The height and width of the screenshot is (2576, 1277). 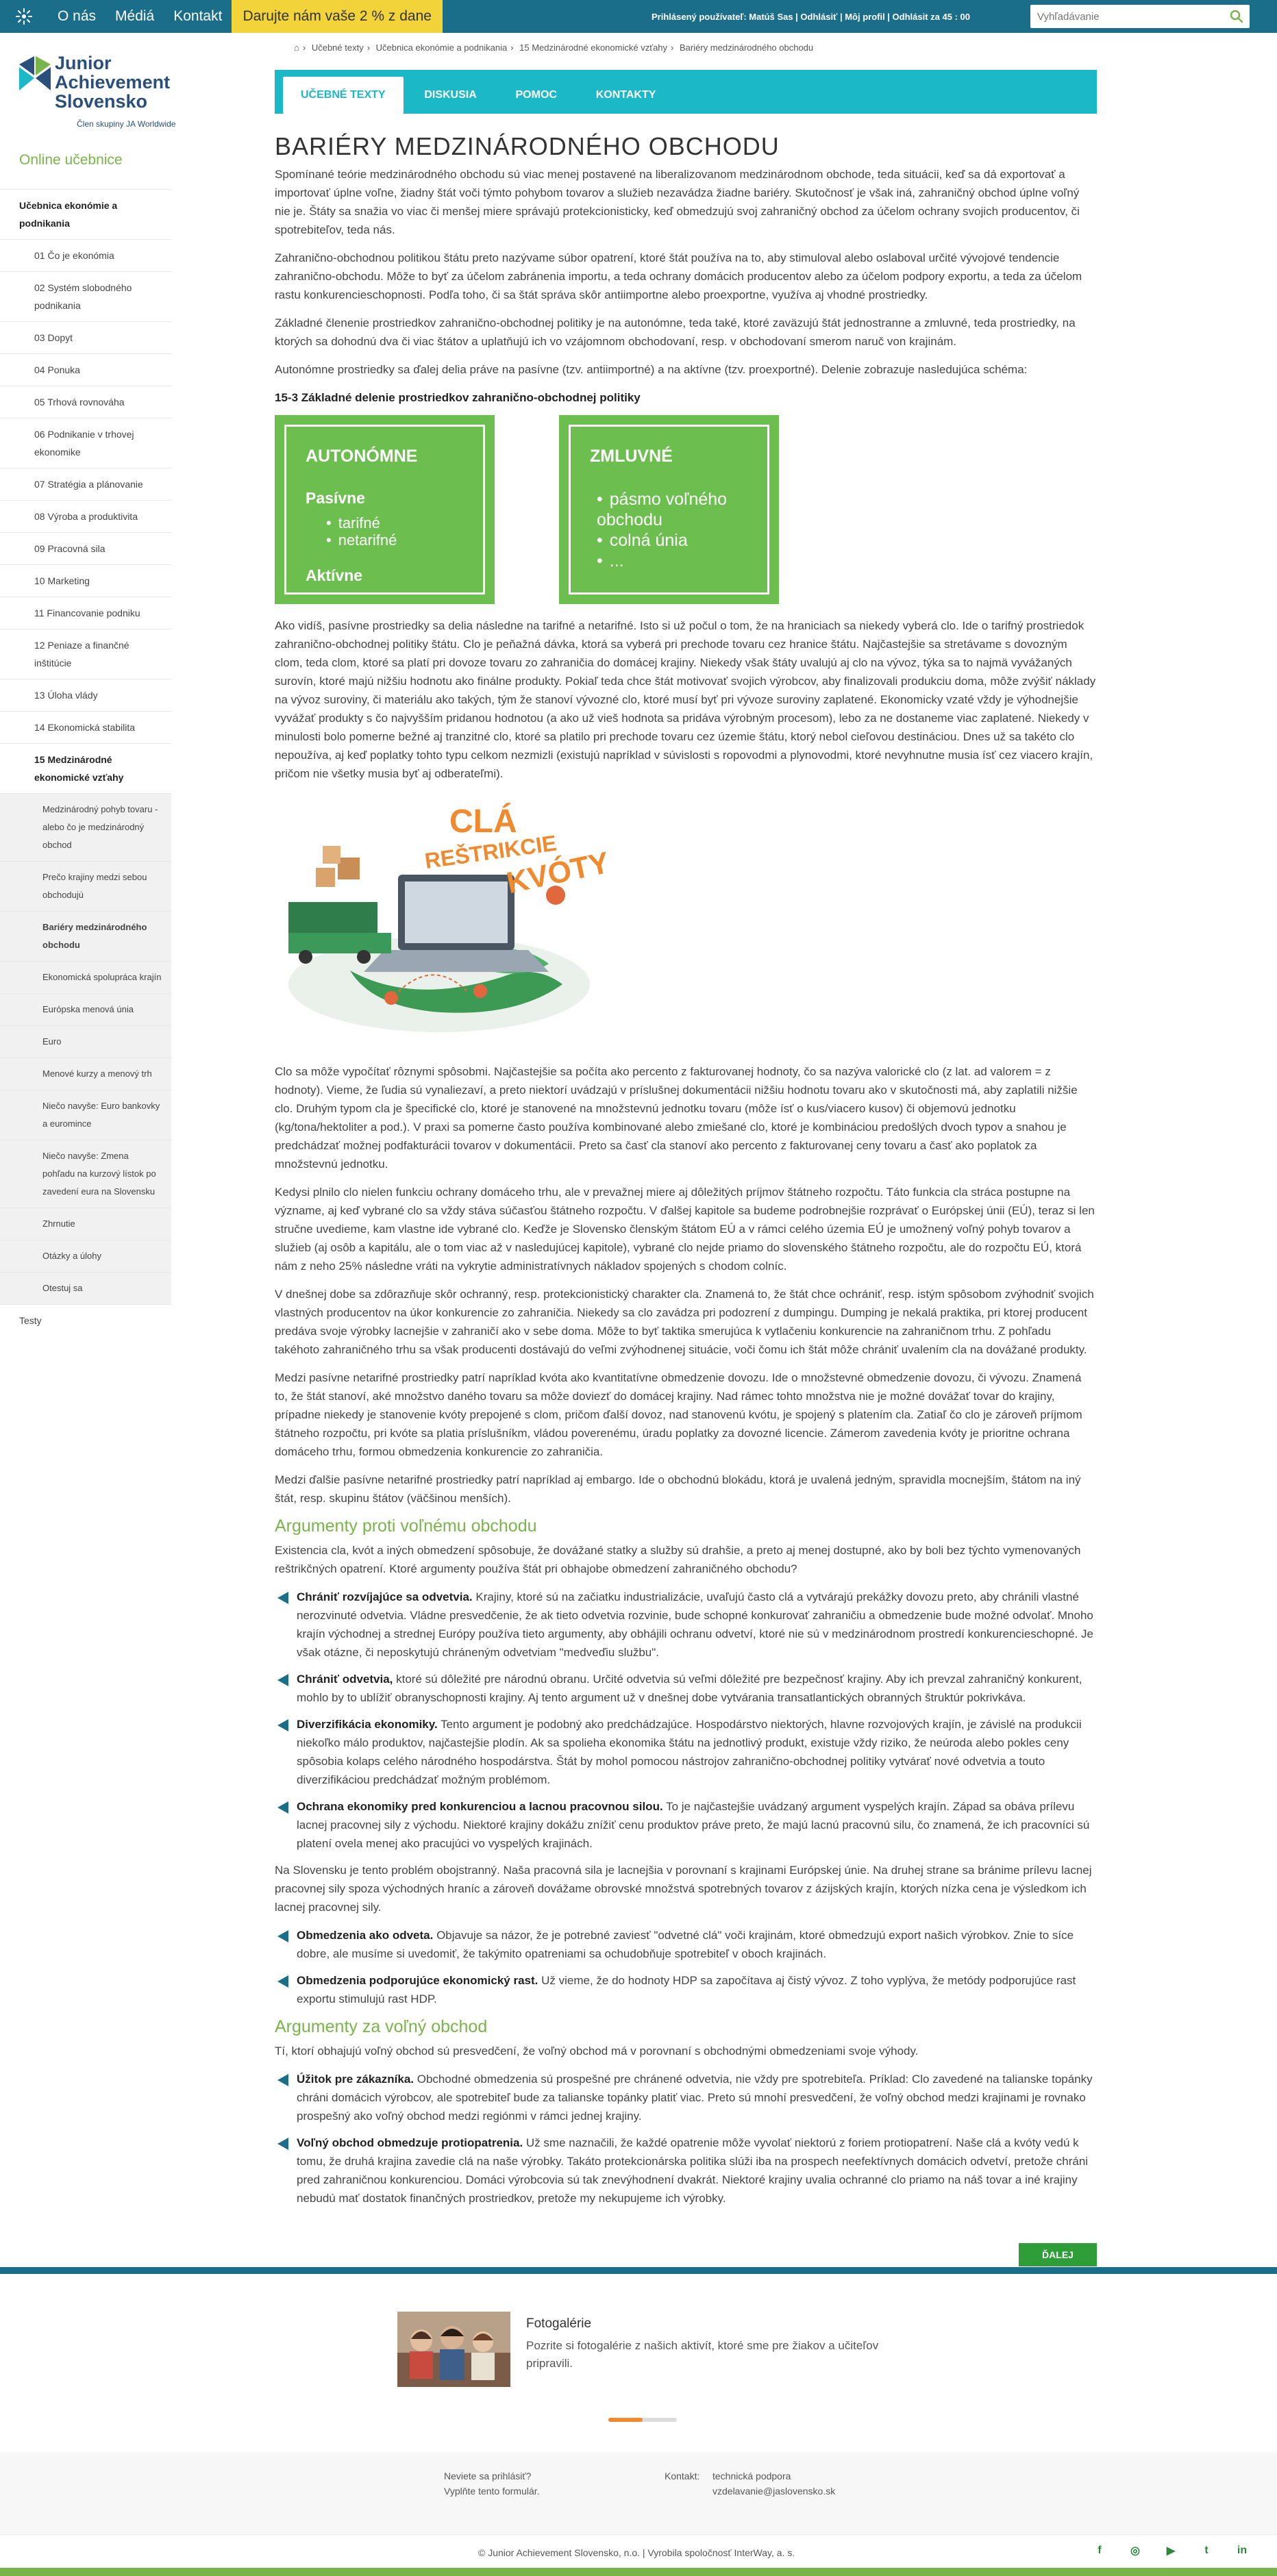 What do you see at coordinates (1237, 16) in the screenshot?
I see `search-icon` at bounding box center [1237, 16].